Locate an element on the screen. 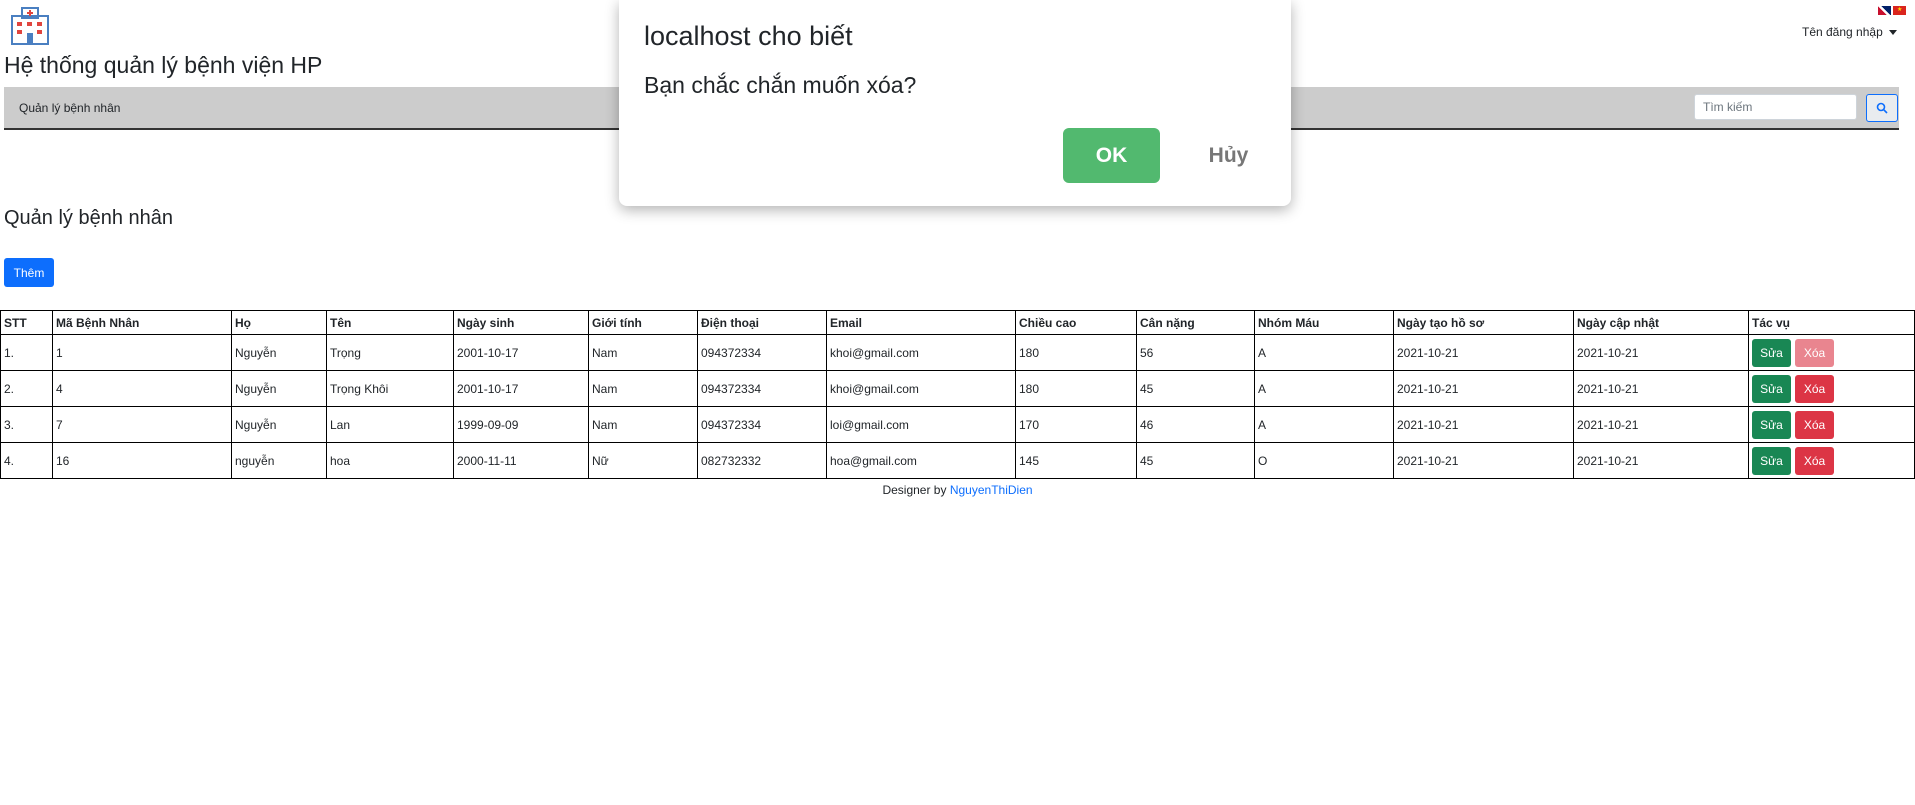 This screenshot has height=805, width=1915. cell-weight: 46 is located at coordinates (1195, 424).